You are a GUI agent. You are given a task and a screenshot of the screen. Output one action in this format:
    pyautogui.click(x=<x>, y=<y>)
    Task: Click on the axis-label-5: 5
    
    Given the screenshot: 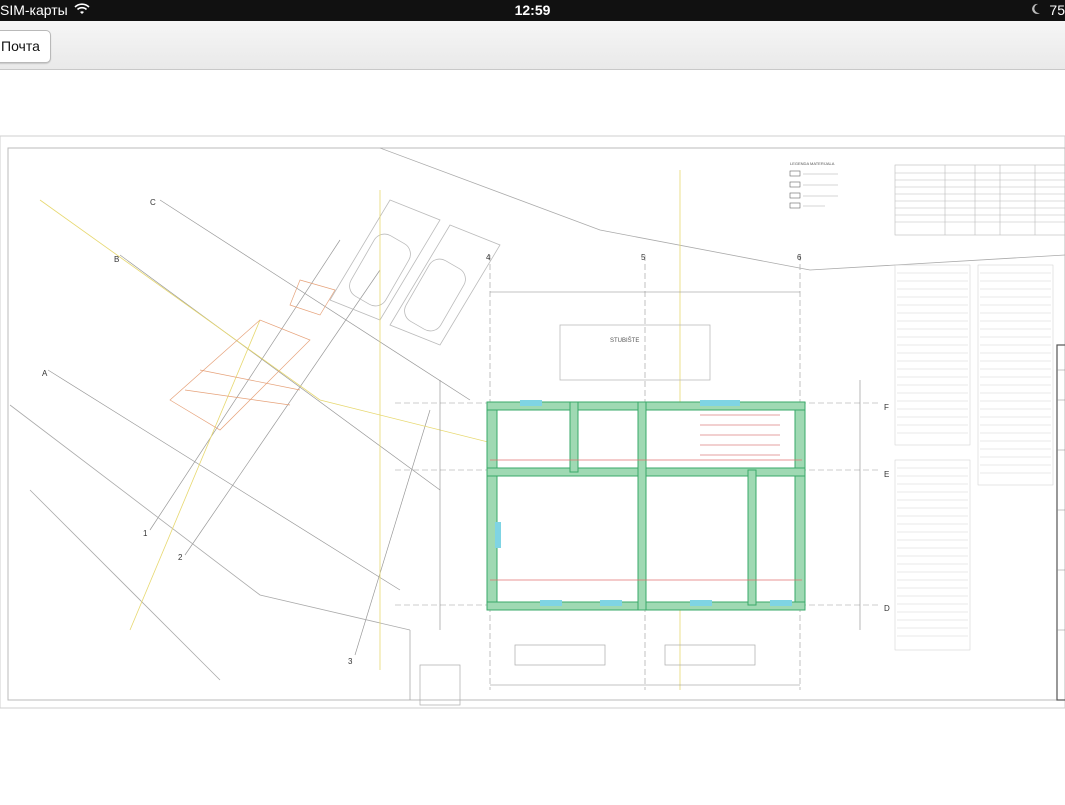 What is the action you would take?
    pyautogui.click(x=643, y=257)
    